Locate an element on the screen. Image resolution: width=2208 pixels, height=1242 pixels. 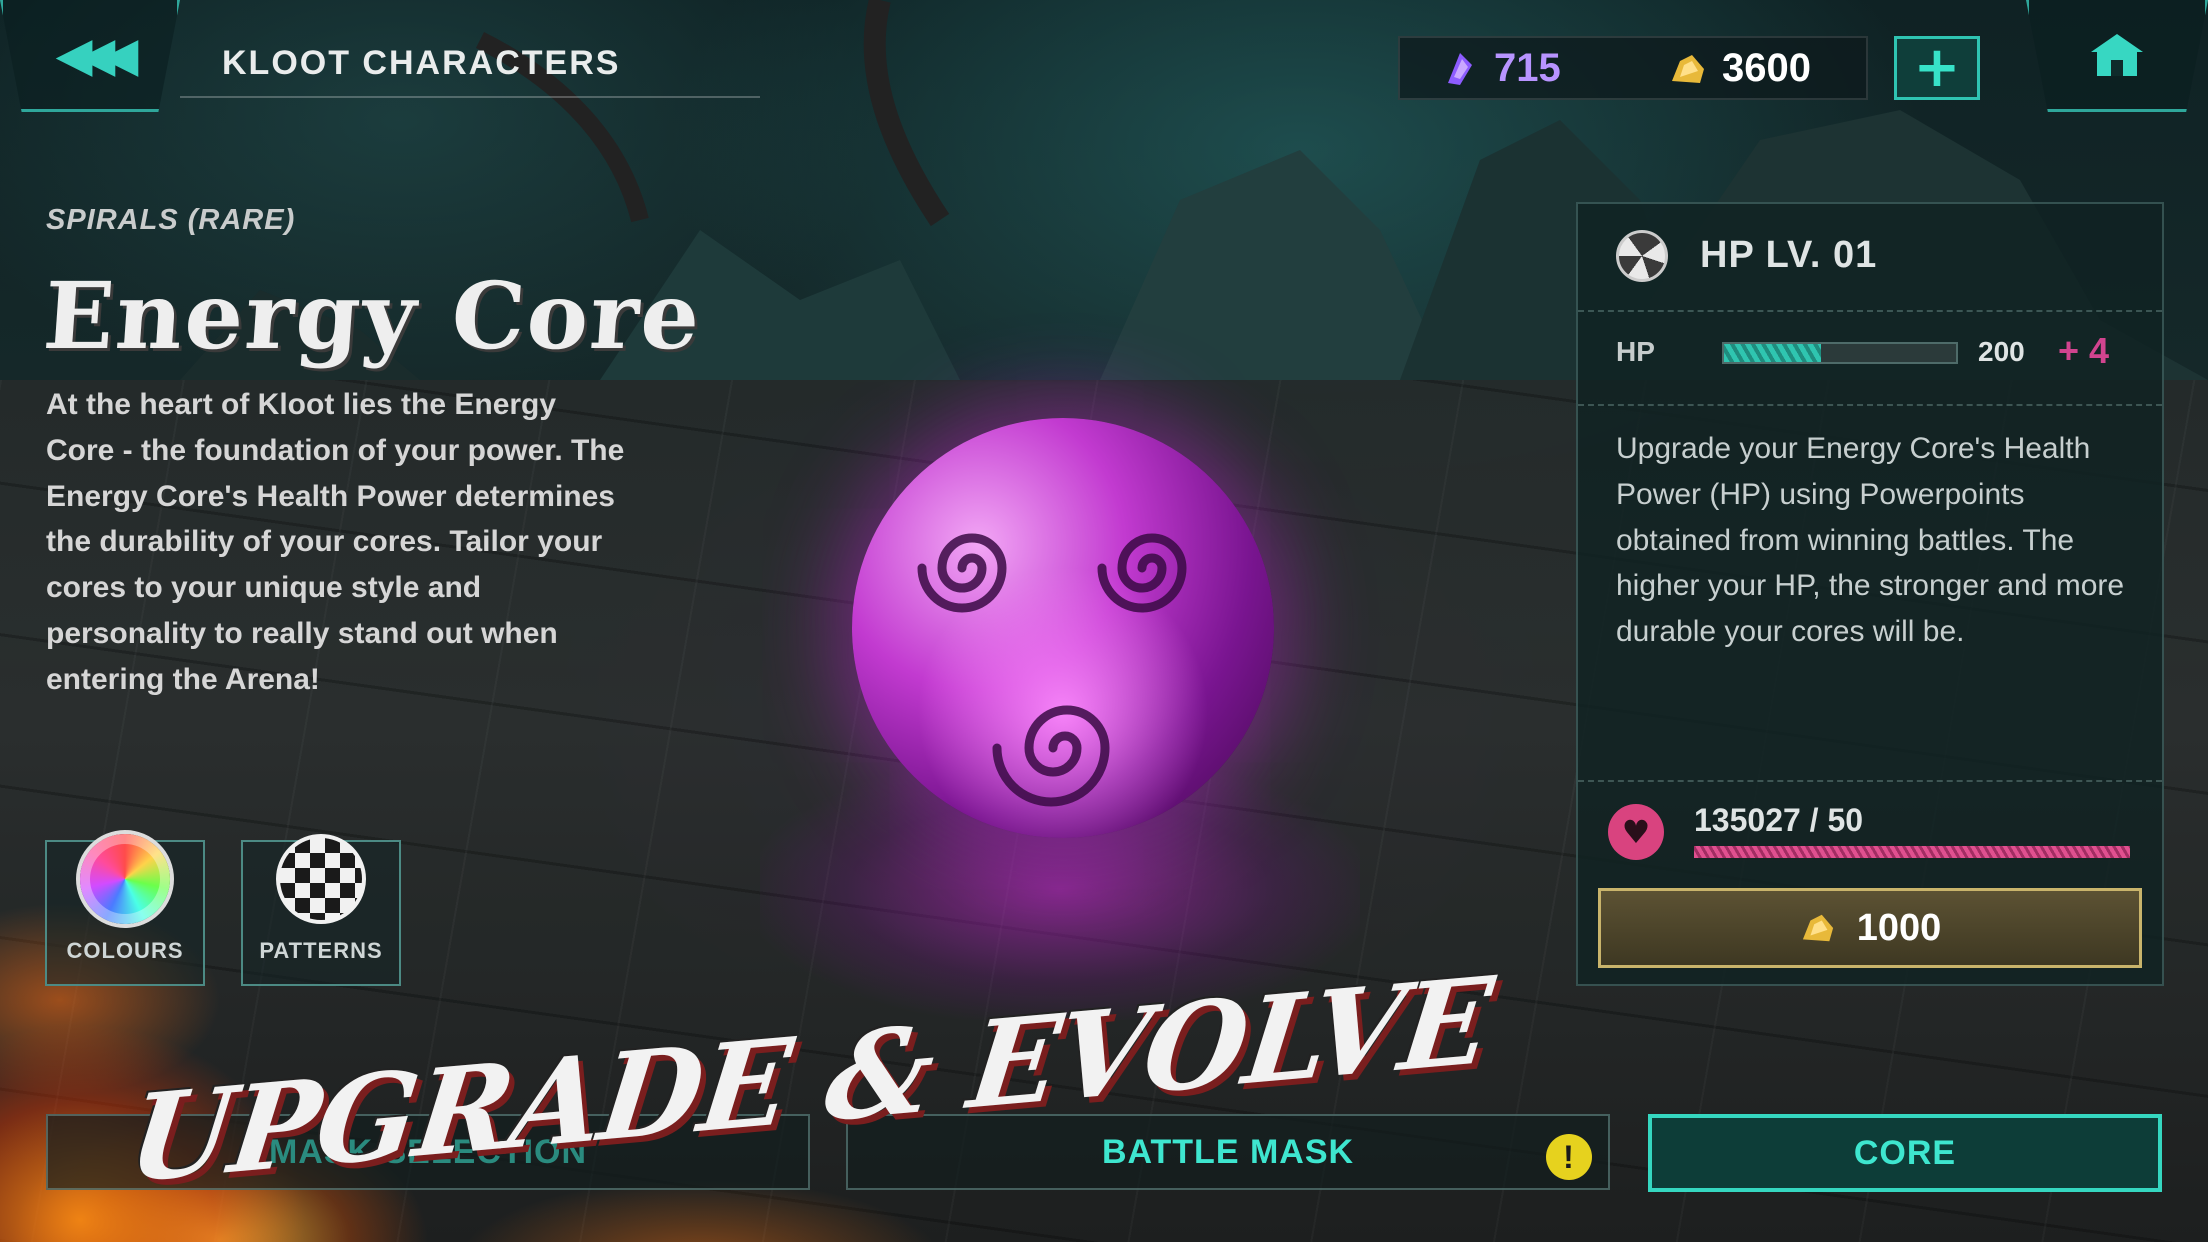
hp-progress-bar is located at coordinates (1840, 353).